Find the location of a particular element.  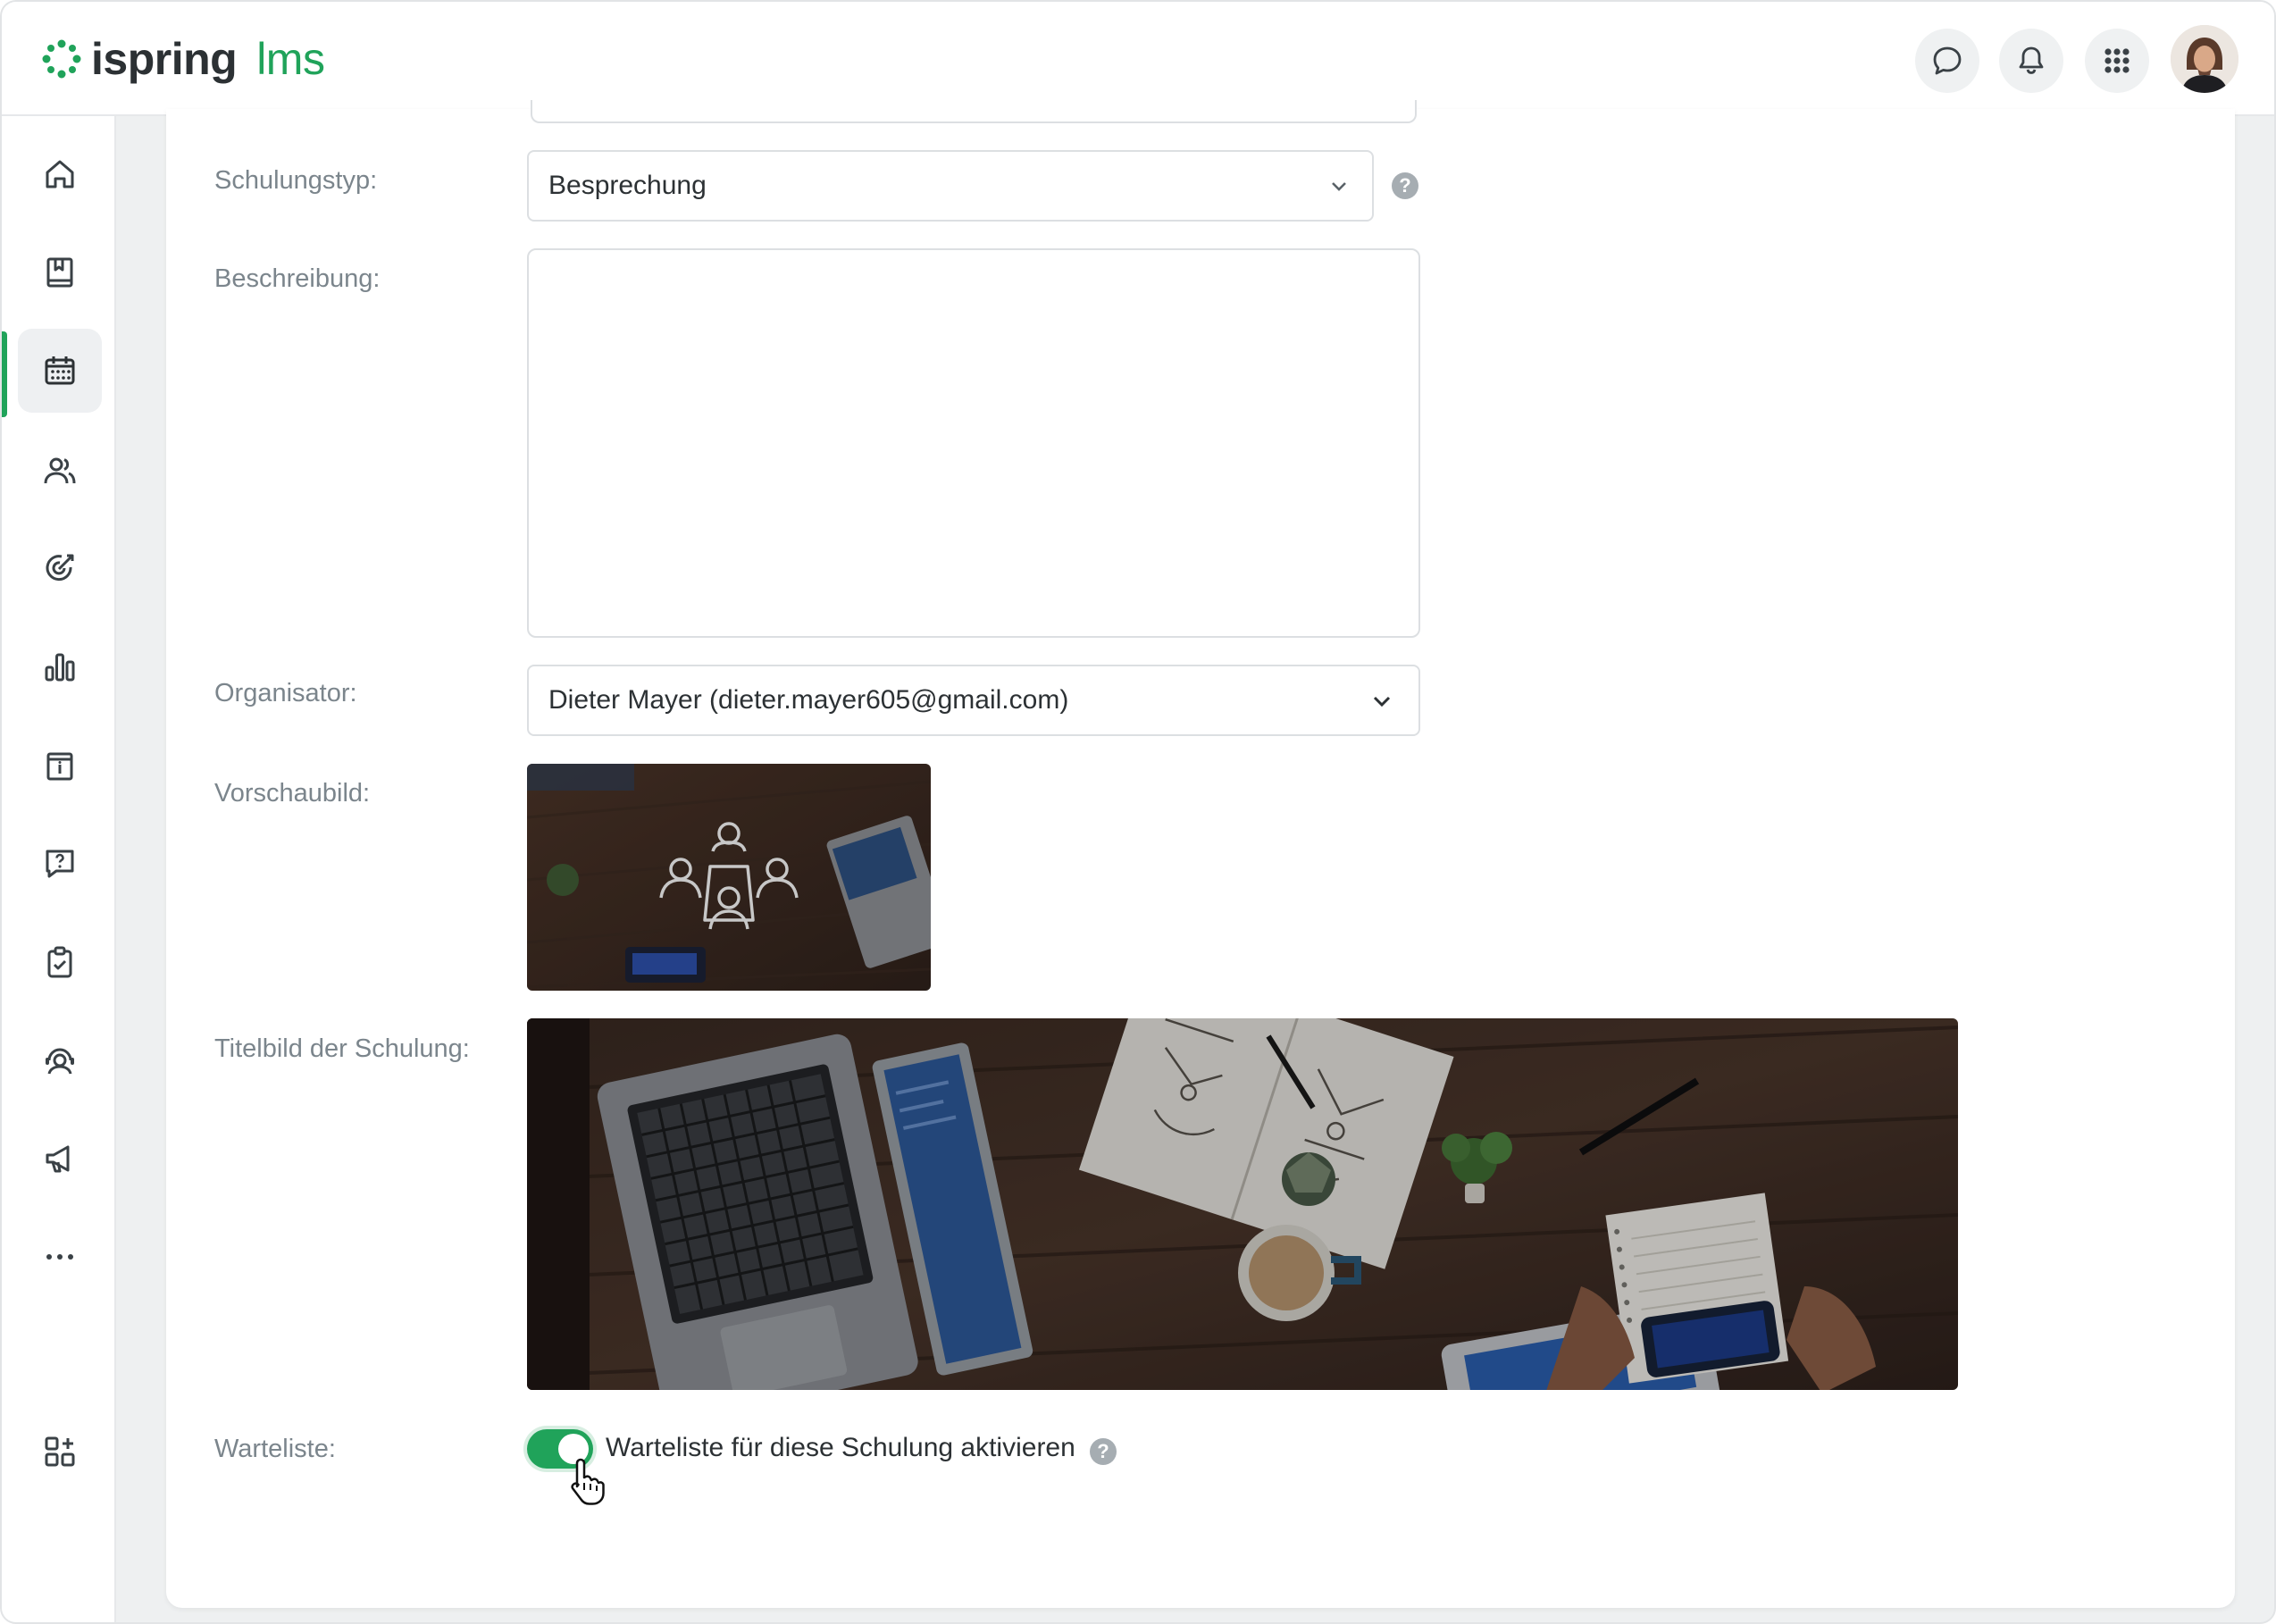

training-type-label: Schulungstyp: is located at coordinates (296, 180).